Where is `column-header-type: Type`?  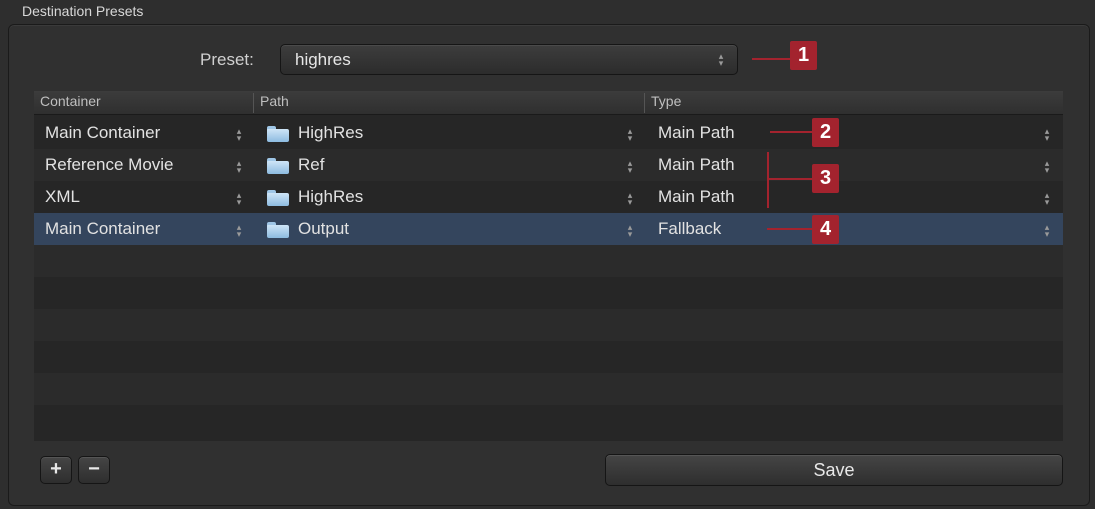 column-header-type: Type is located at coordinates (853, 103).